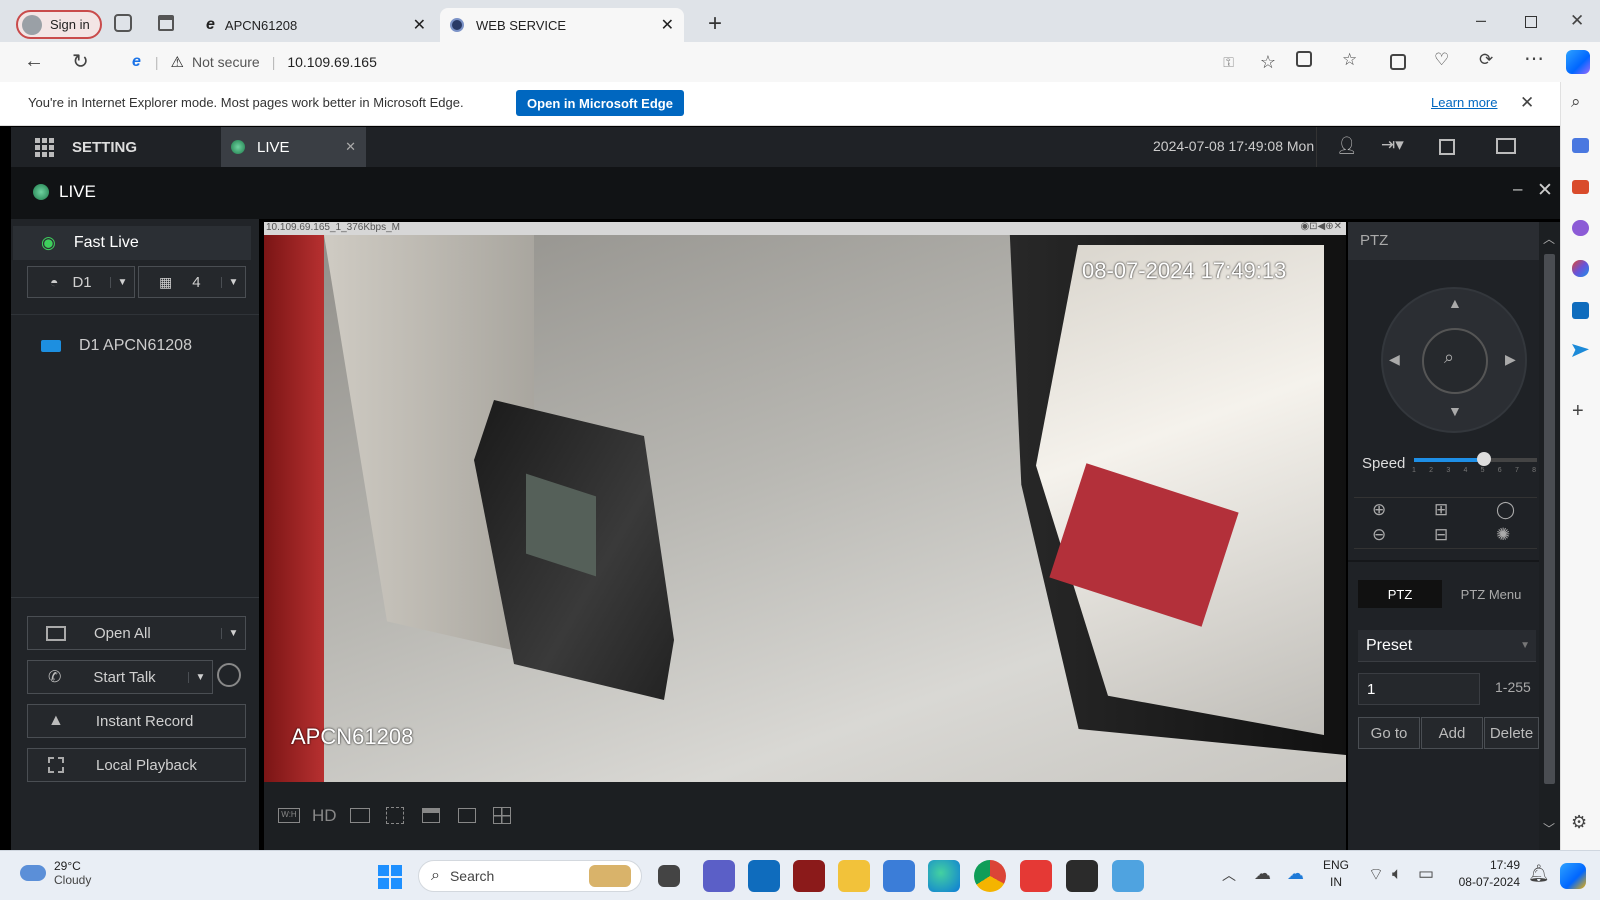 The image size is (1600, 900). Describe the element at coordinates (1441, 60) in the screenshot. I see `browser-essentials-icon: ♡` at that location.